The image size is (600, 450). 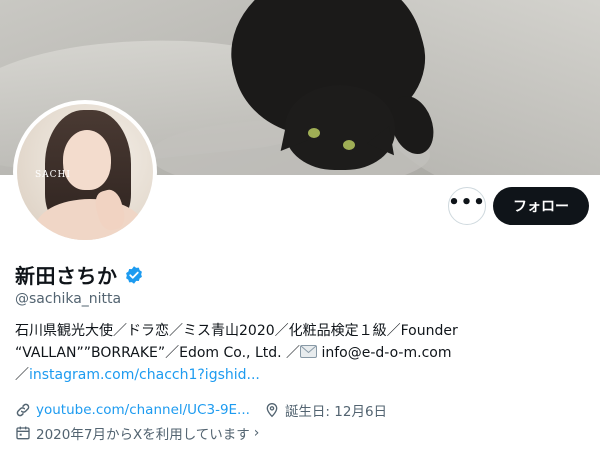 I want to click on profile-avatar: SACHI, so click(x=85, y=172).